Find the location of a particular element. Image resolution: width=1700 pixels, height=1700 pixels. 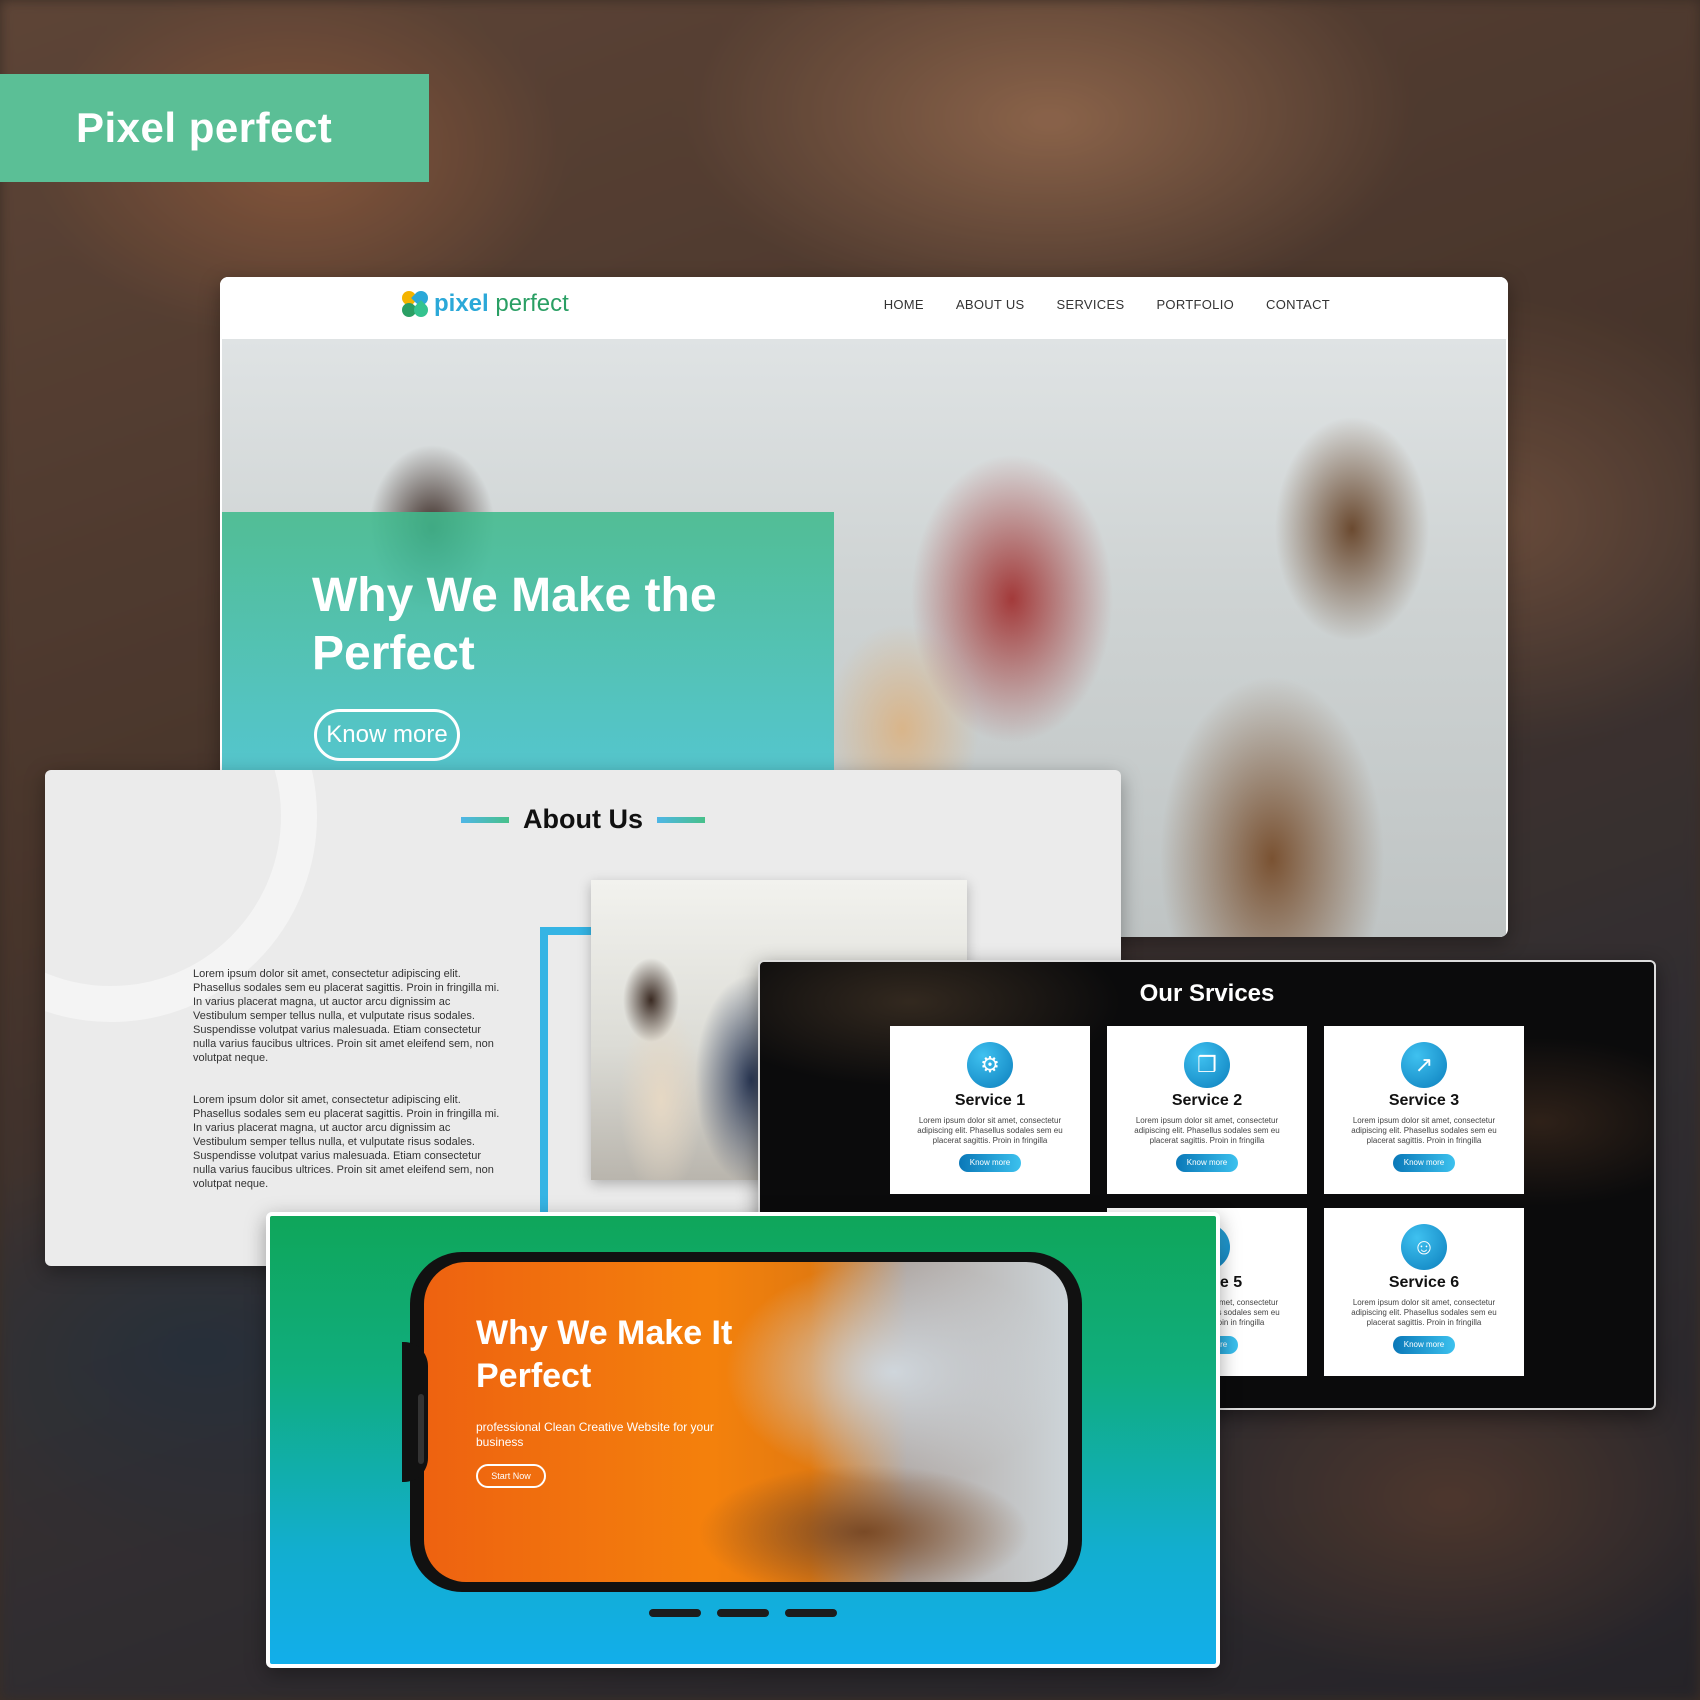

nav-links: HOME ABOUT US SERVICES PORTFOLIO CONTACT is located at coordinates (1091, 304).